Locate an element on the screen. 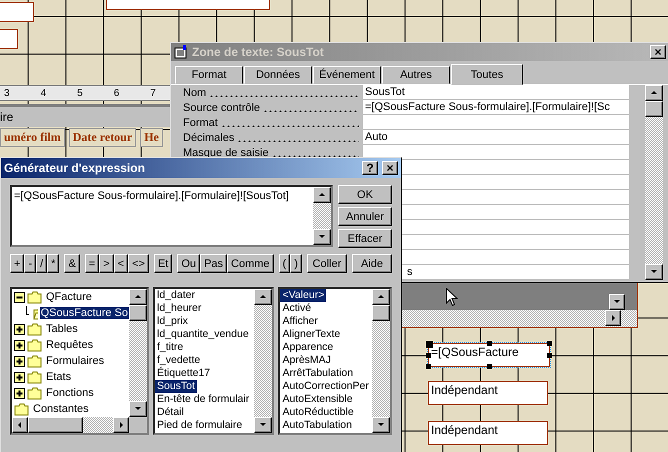 The height and width of the screenshot is (452, 668). operator-button: <> is located at coordinates (138, 263).